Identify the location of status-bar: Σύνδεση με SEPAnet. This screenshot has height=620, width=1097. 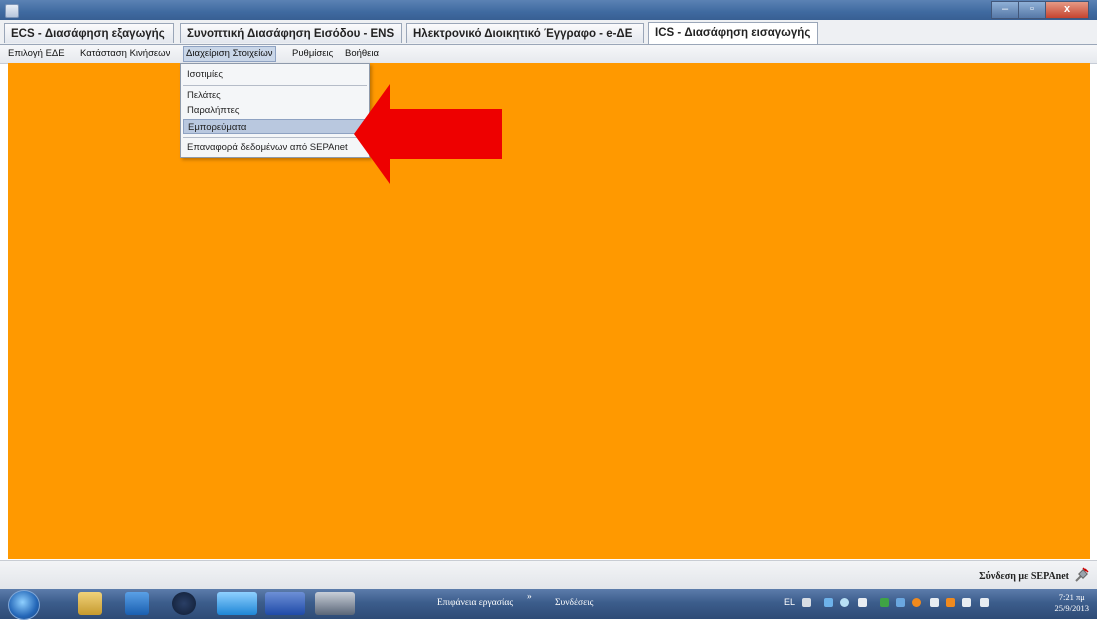
(548, 575).